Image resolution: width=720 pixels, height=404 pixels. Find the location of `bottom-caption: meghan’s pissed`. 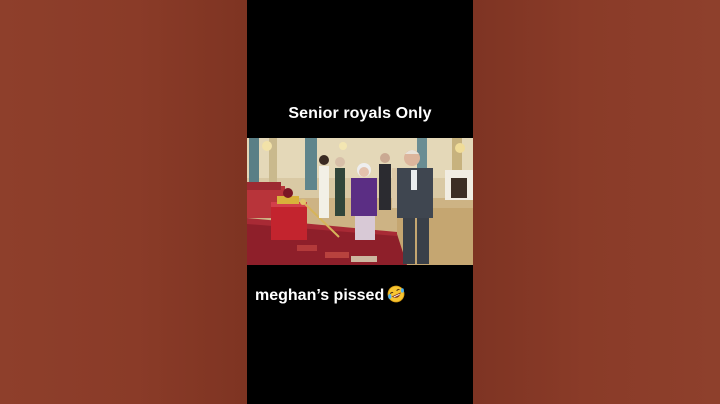

bottom-caption: meghan’s pissed is located at coordinates (330, 295).